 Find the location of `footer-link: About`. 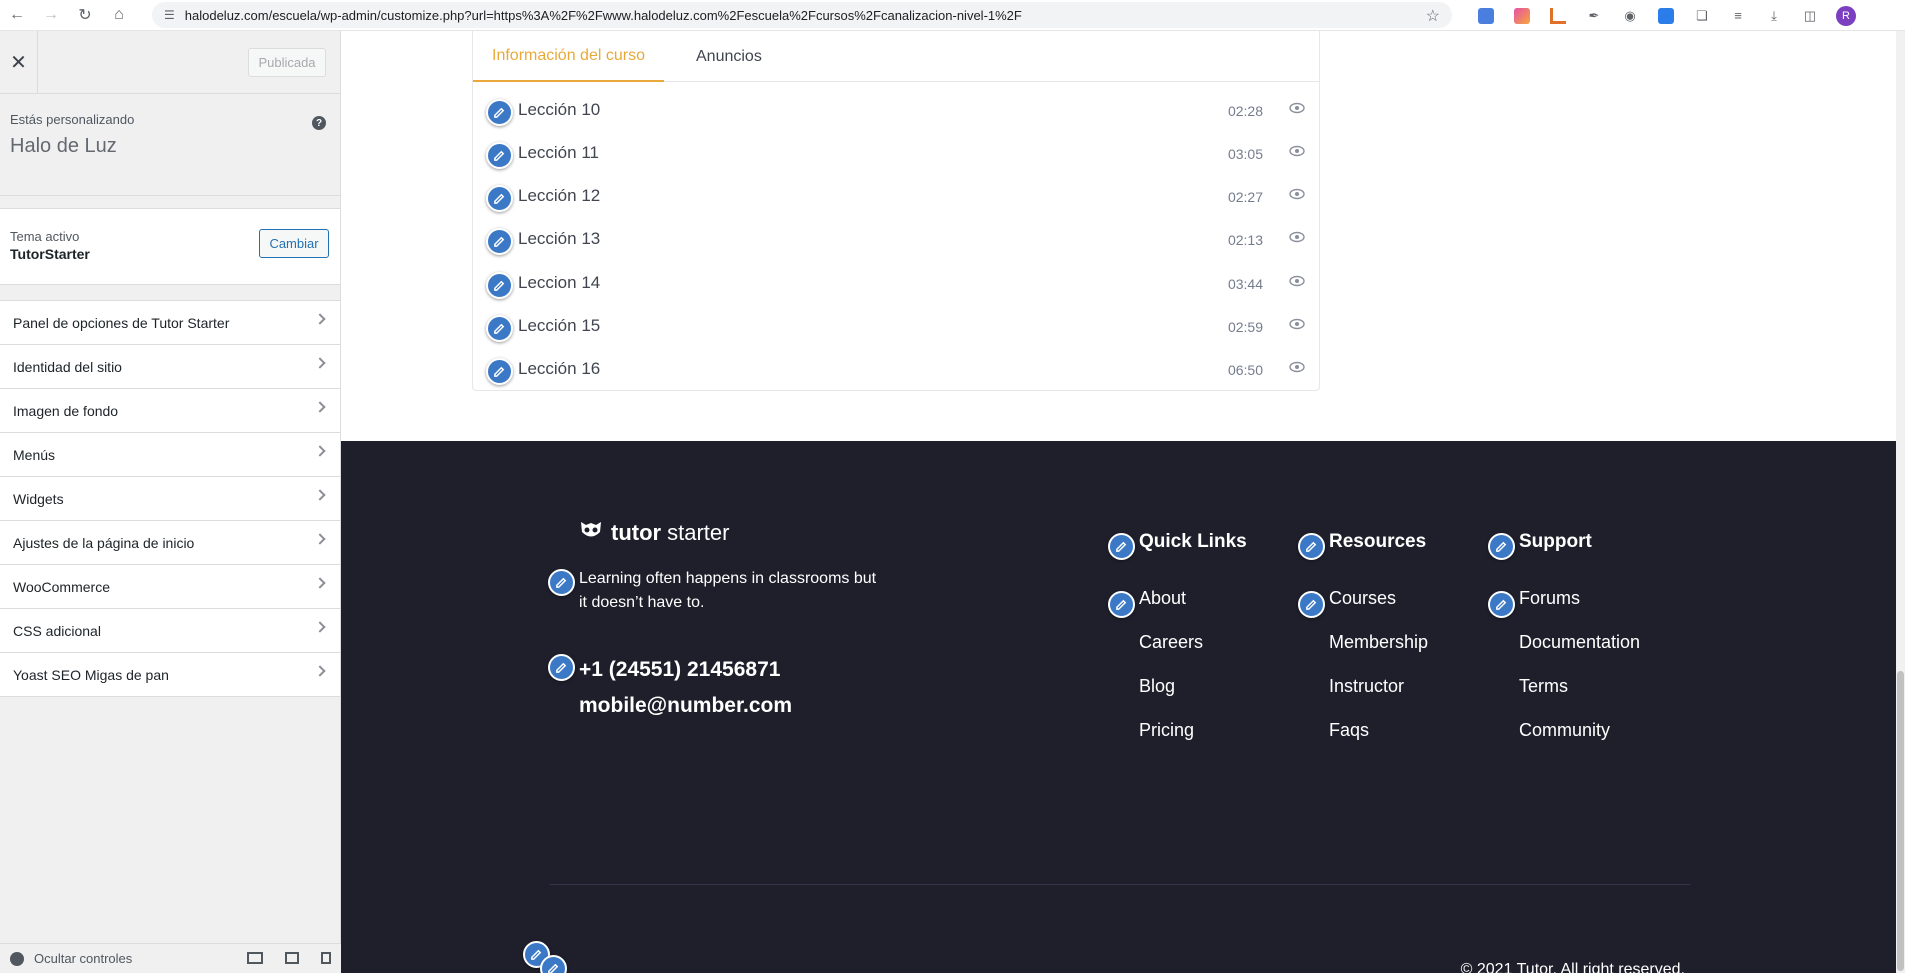

footer-link: About is located at coordinates (1193, 610).